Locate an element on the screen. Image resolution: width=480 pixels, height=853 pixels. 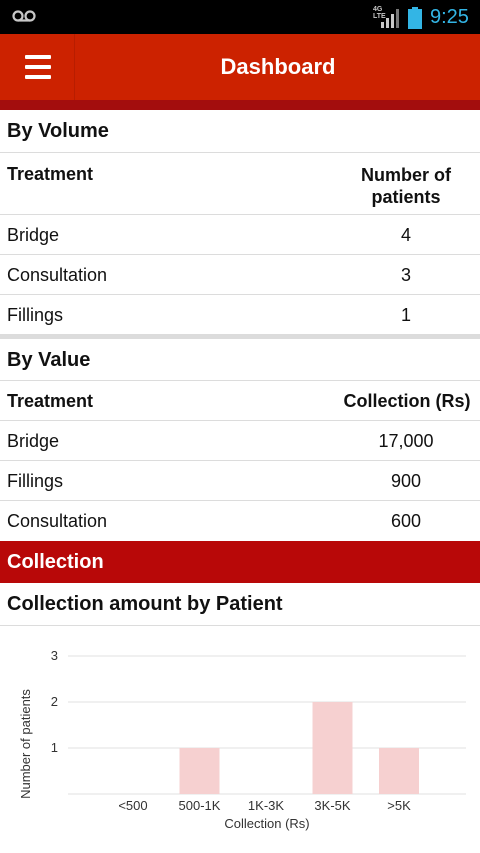
table-row: Consultation 3 is located at coordinates (240, 275).